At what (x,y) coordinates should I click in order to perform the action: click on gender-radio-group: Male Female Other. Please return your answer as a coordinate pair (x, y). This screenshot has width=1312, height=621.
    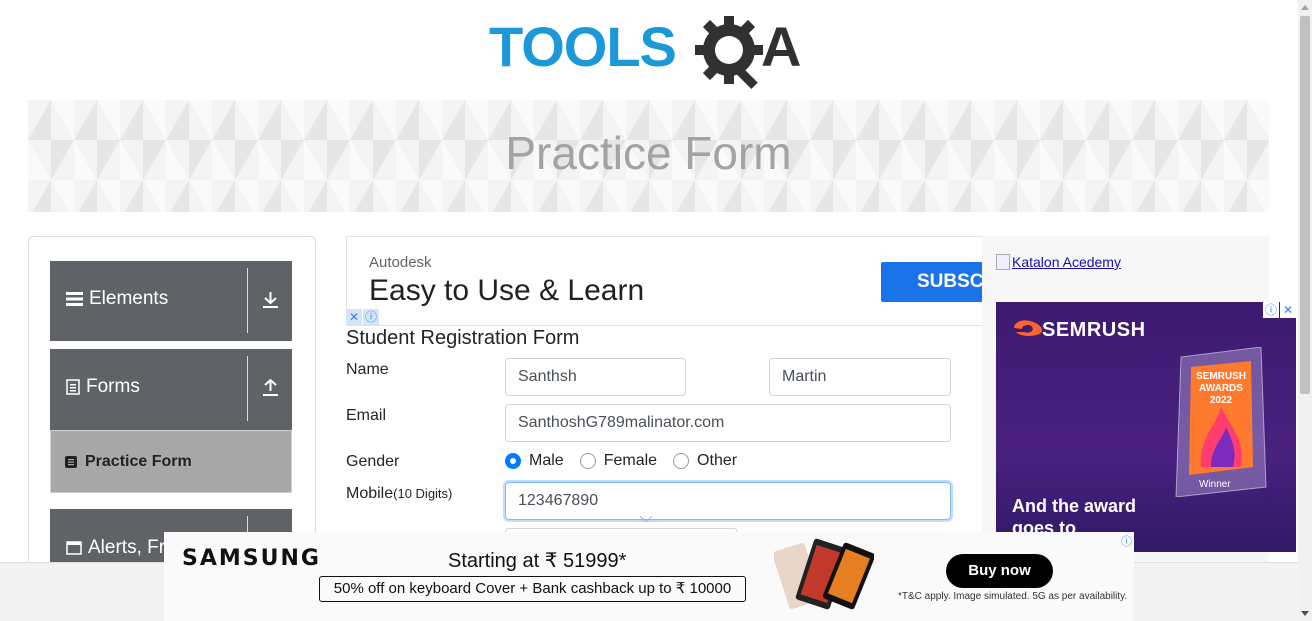
    Looking at the image, I should click on (629, 461).